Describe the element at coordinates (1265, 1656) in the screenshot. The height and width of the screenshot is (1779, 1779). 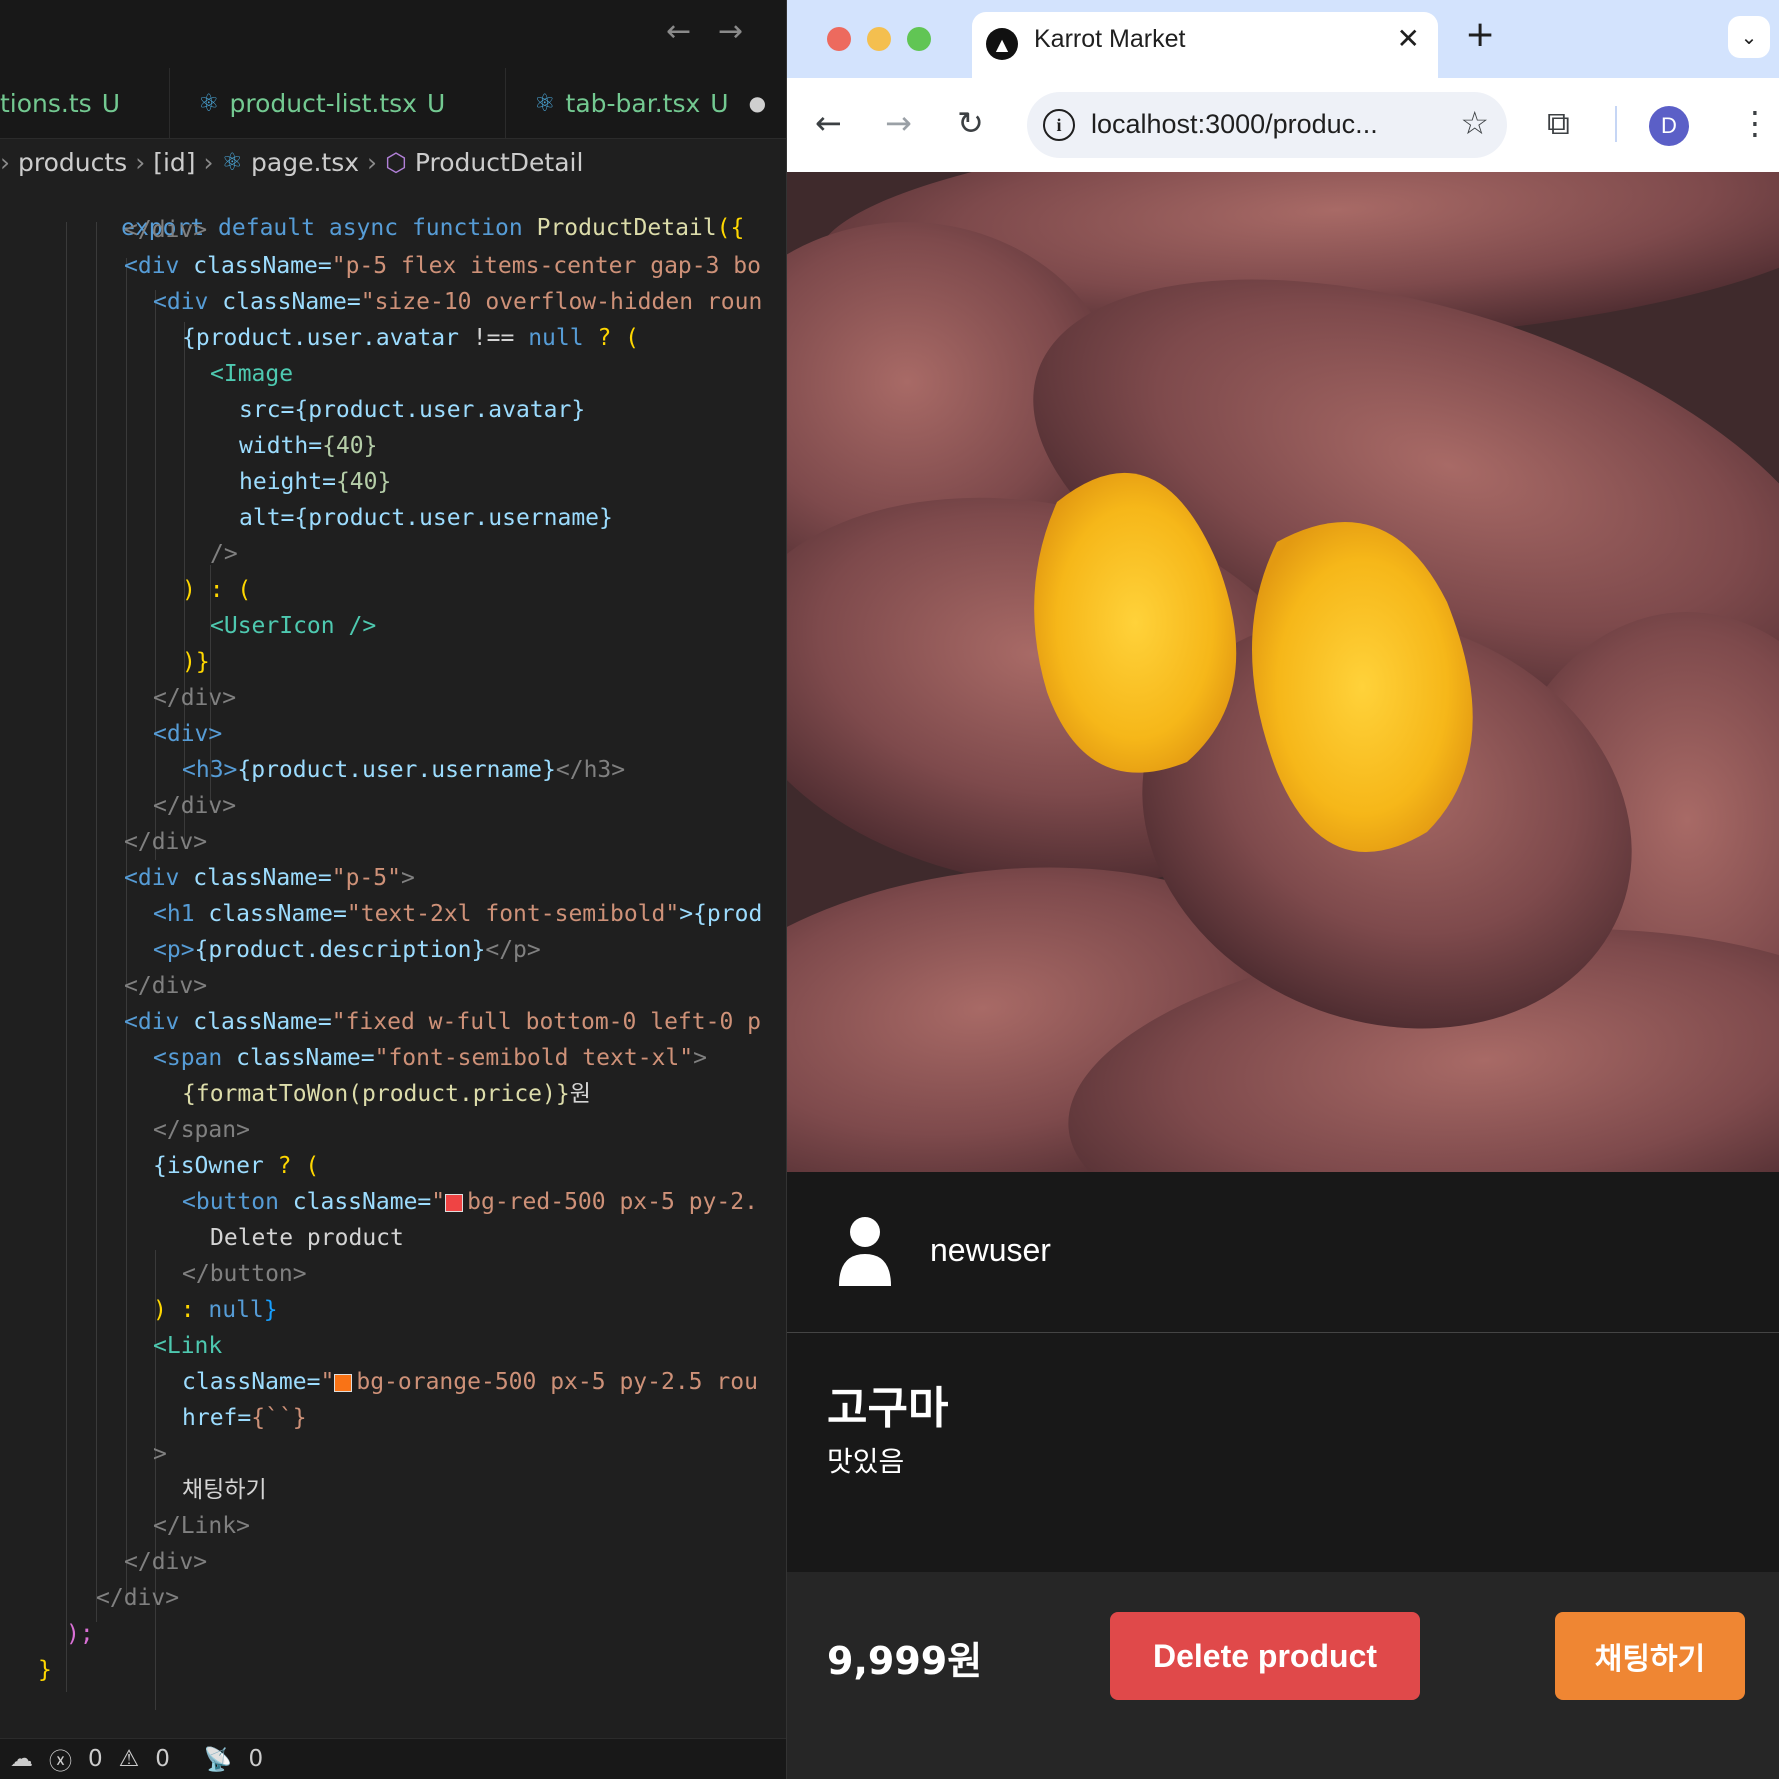
I see `delete-product-button: Delete product` at that location.